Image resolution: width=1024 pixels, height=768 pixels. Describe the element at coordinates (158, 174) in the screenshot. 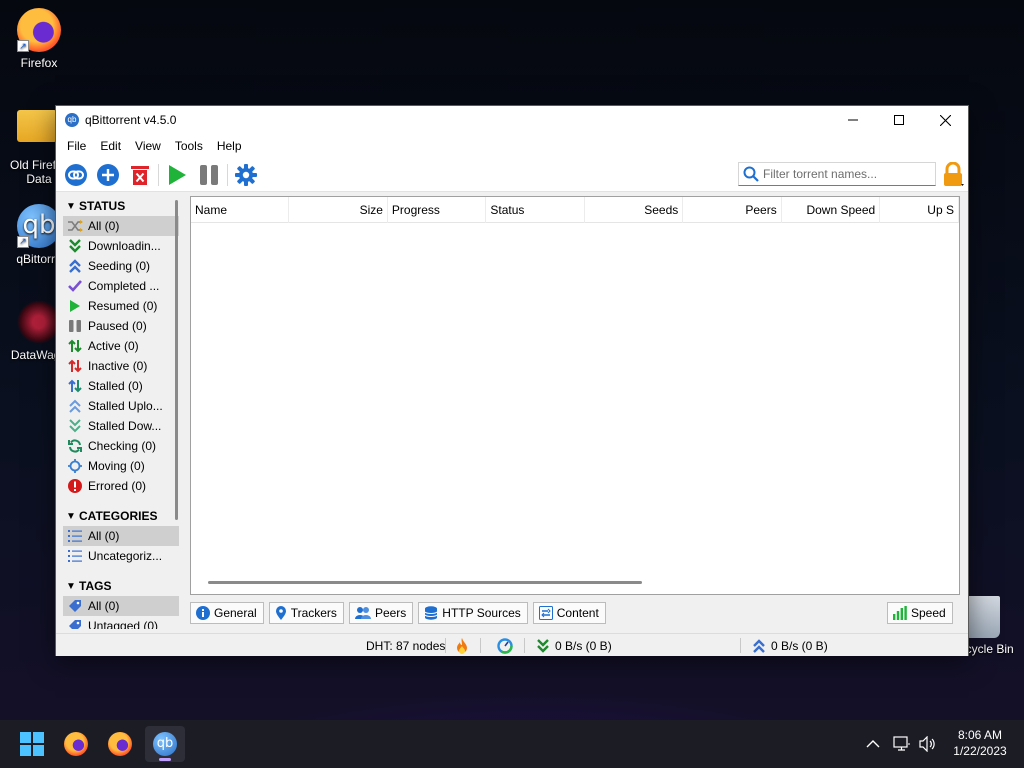

I see `toolbar-separator` at that location.